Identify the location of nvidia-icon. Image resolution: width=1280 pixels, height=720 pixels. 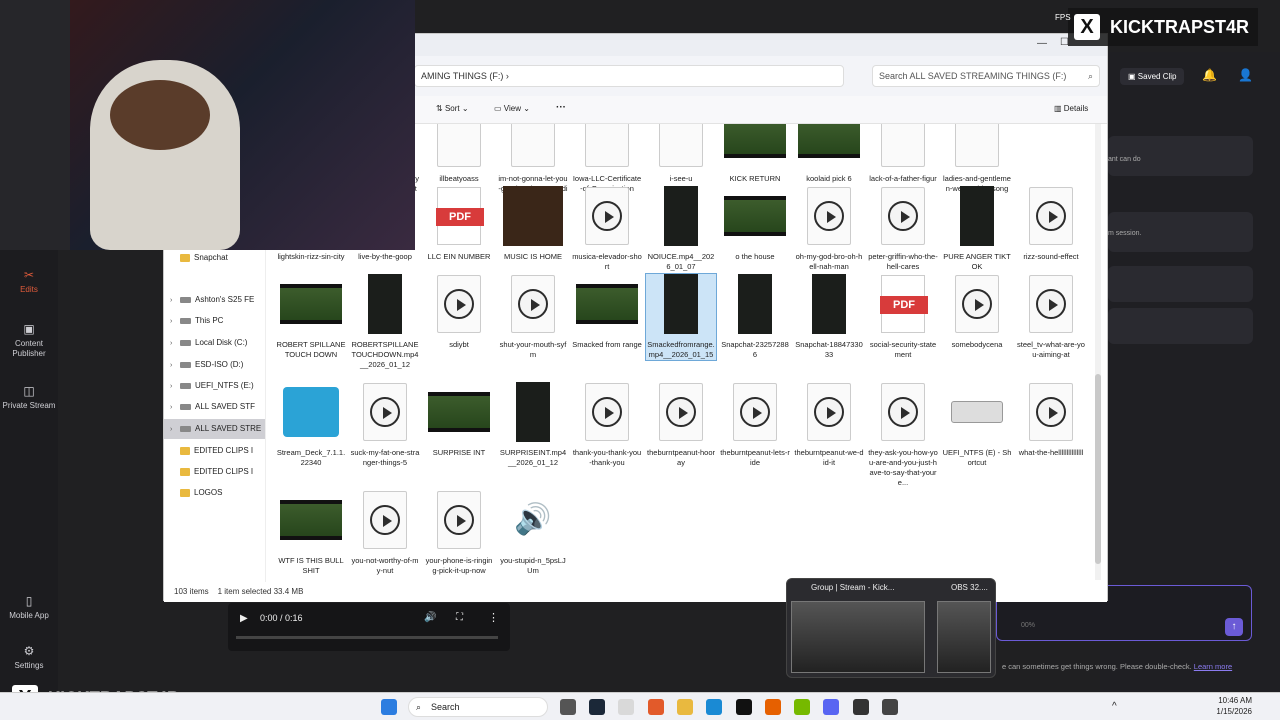
(802, 707).